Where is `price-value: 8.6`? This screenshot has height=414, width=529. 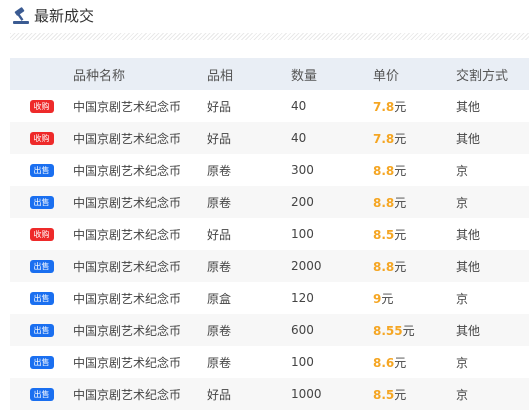 price-value: 8.6 is located at coordinates (384, 362).